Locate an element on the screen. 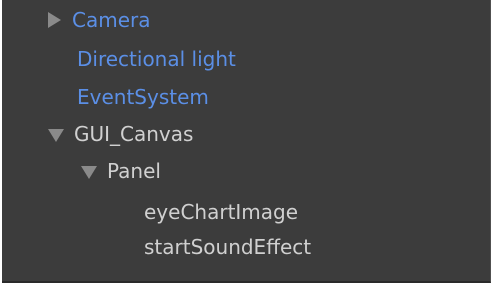 This screenshot has width=495, height=286. hierarchy-item-label: EventSystem is located at coordinates (143, 97).